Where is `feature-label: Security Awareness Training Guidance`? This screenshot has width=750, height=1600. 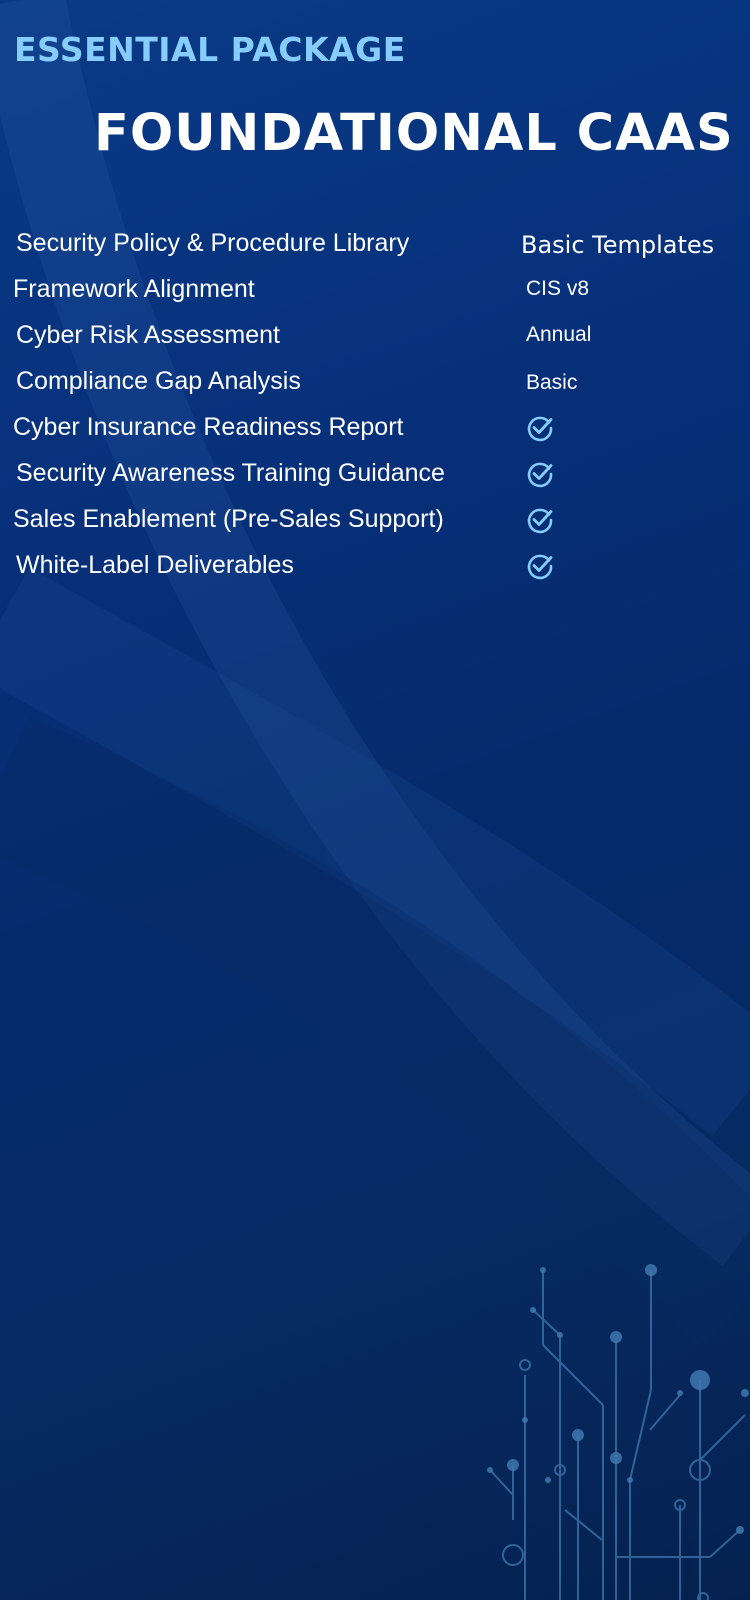
feature-label: Security Awareness Training Guidance is located at coordinates (230, 473).